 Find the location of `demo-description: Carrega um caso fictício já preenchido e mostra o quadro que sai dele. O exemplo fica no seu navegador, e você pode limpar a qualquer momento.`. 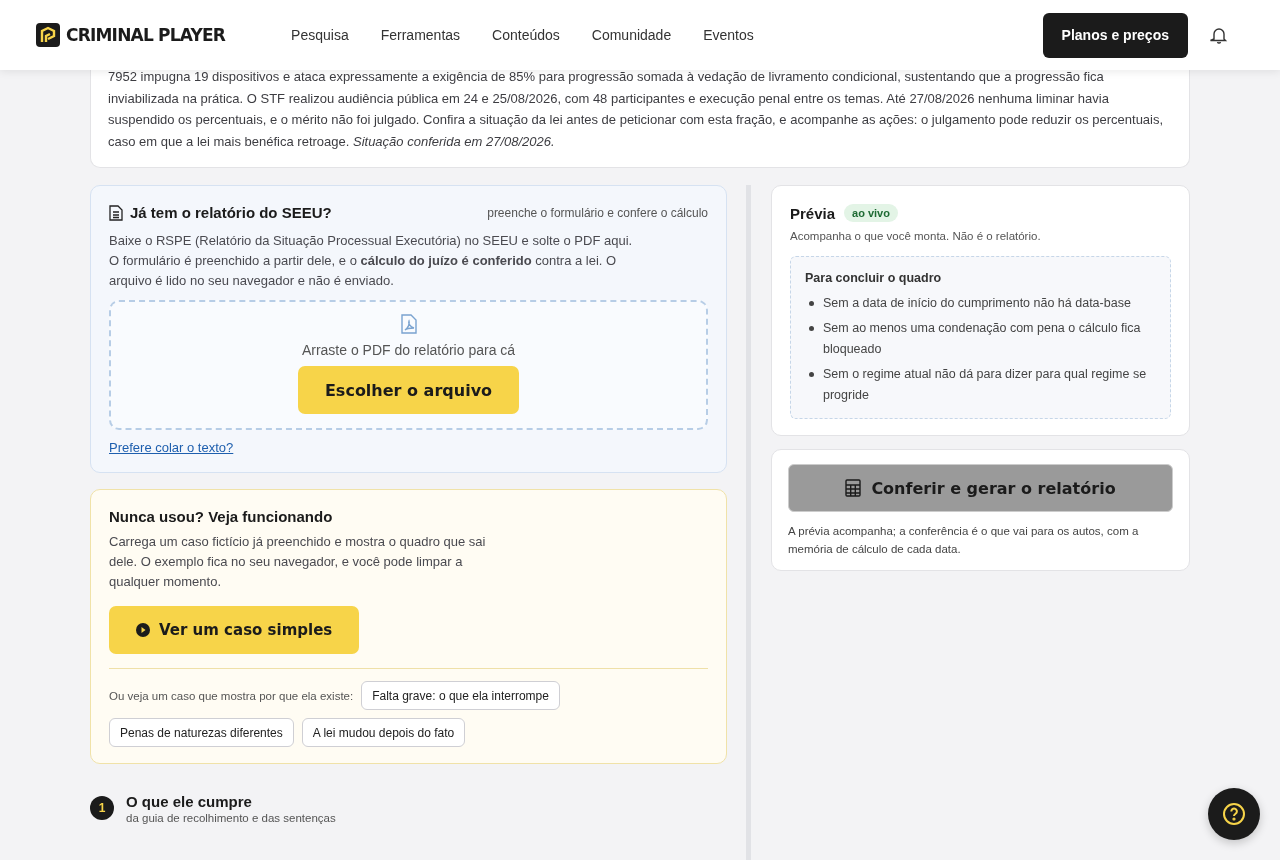

demo-description: Carrega um caso fictício já preenchido e mostra o quadro que sai dele. O exemplo fica no seu navegador, e você pode limpar a qualquer momento. is located at coordinates (298, 562).